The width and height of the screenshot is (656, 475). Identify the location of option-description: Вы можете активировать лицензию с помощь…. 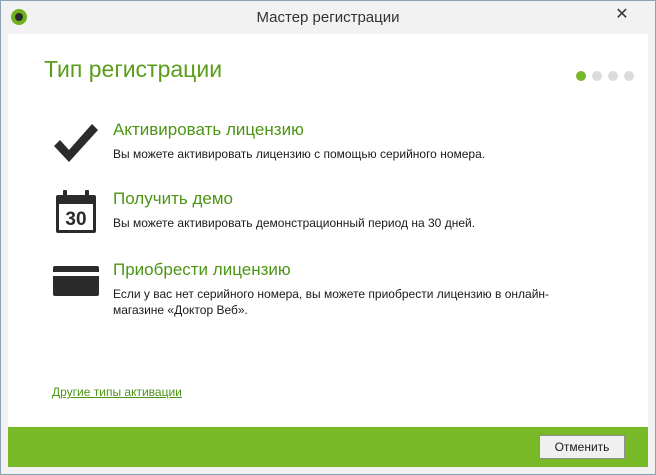
(299, 154).